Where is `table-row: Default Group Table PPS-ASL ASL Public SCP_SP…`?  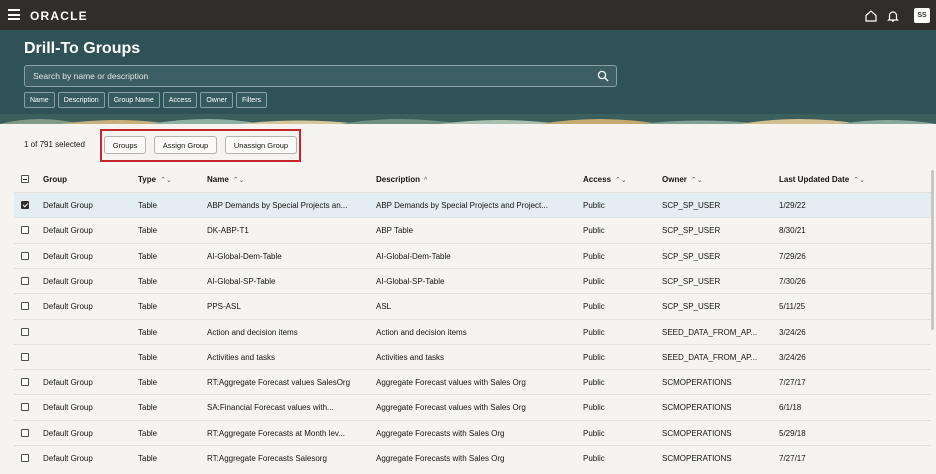 table-row: Default Group Table PPS-ASL ASL Public SCP_SP… is located at coordinates (472, 305).